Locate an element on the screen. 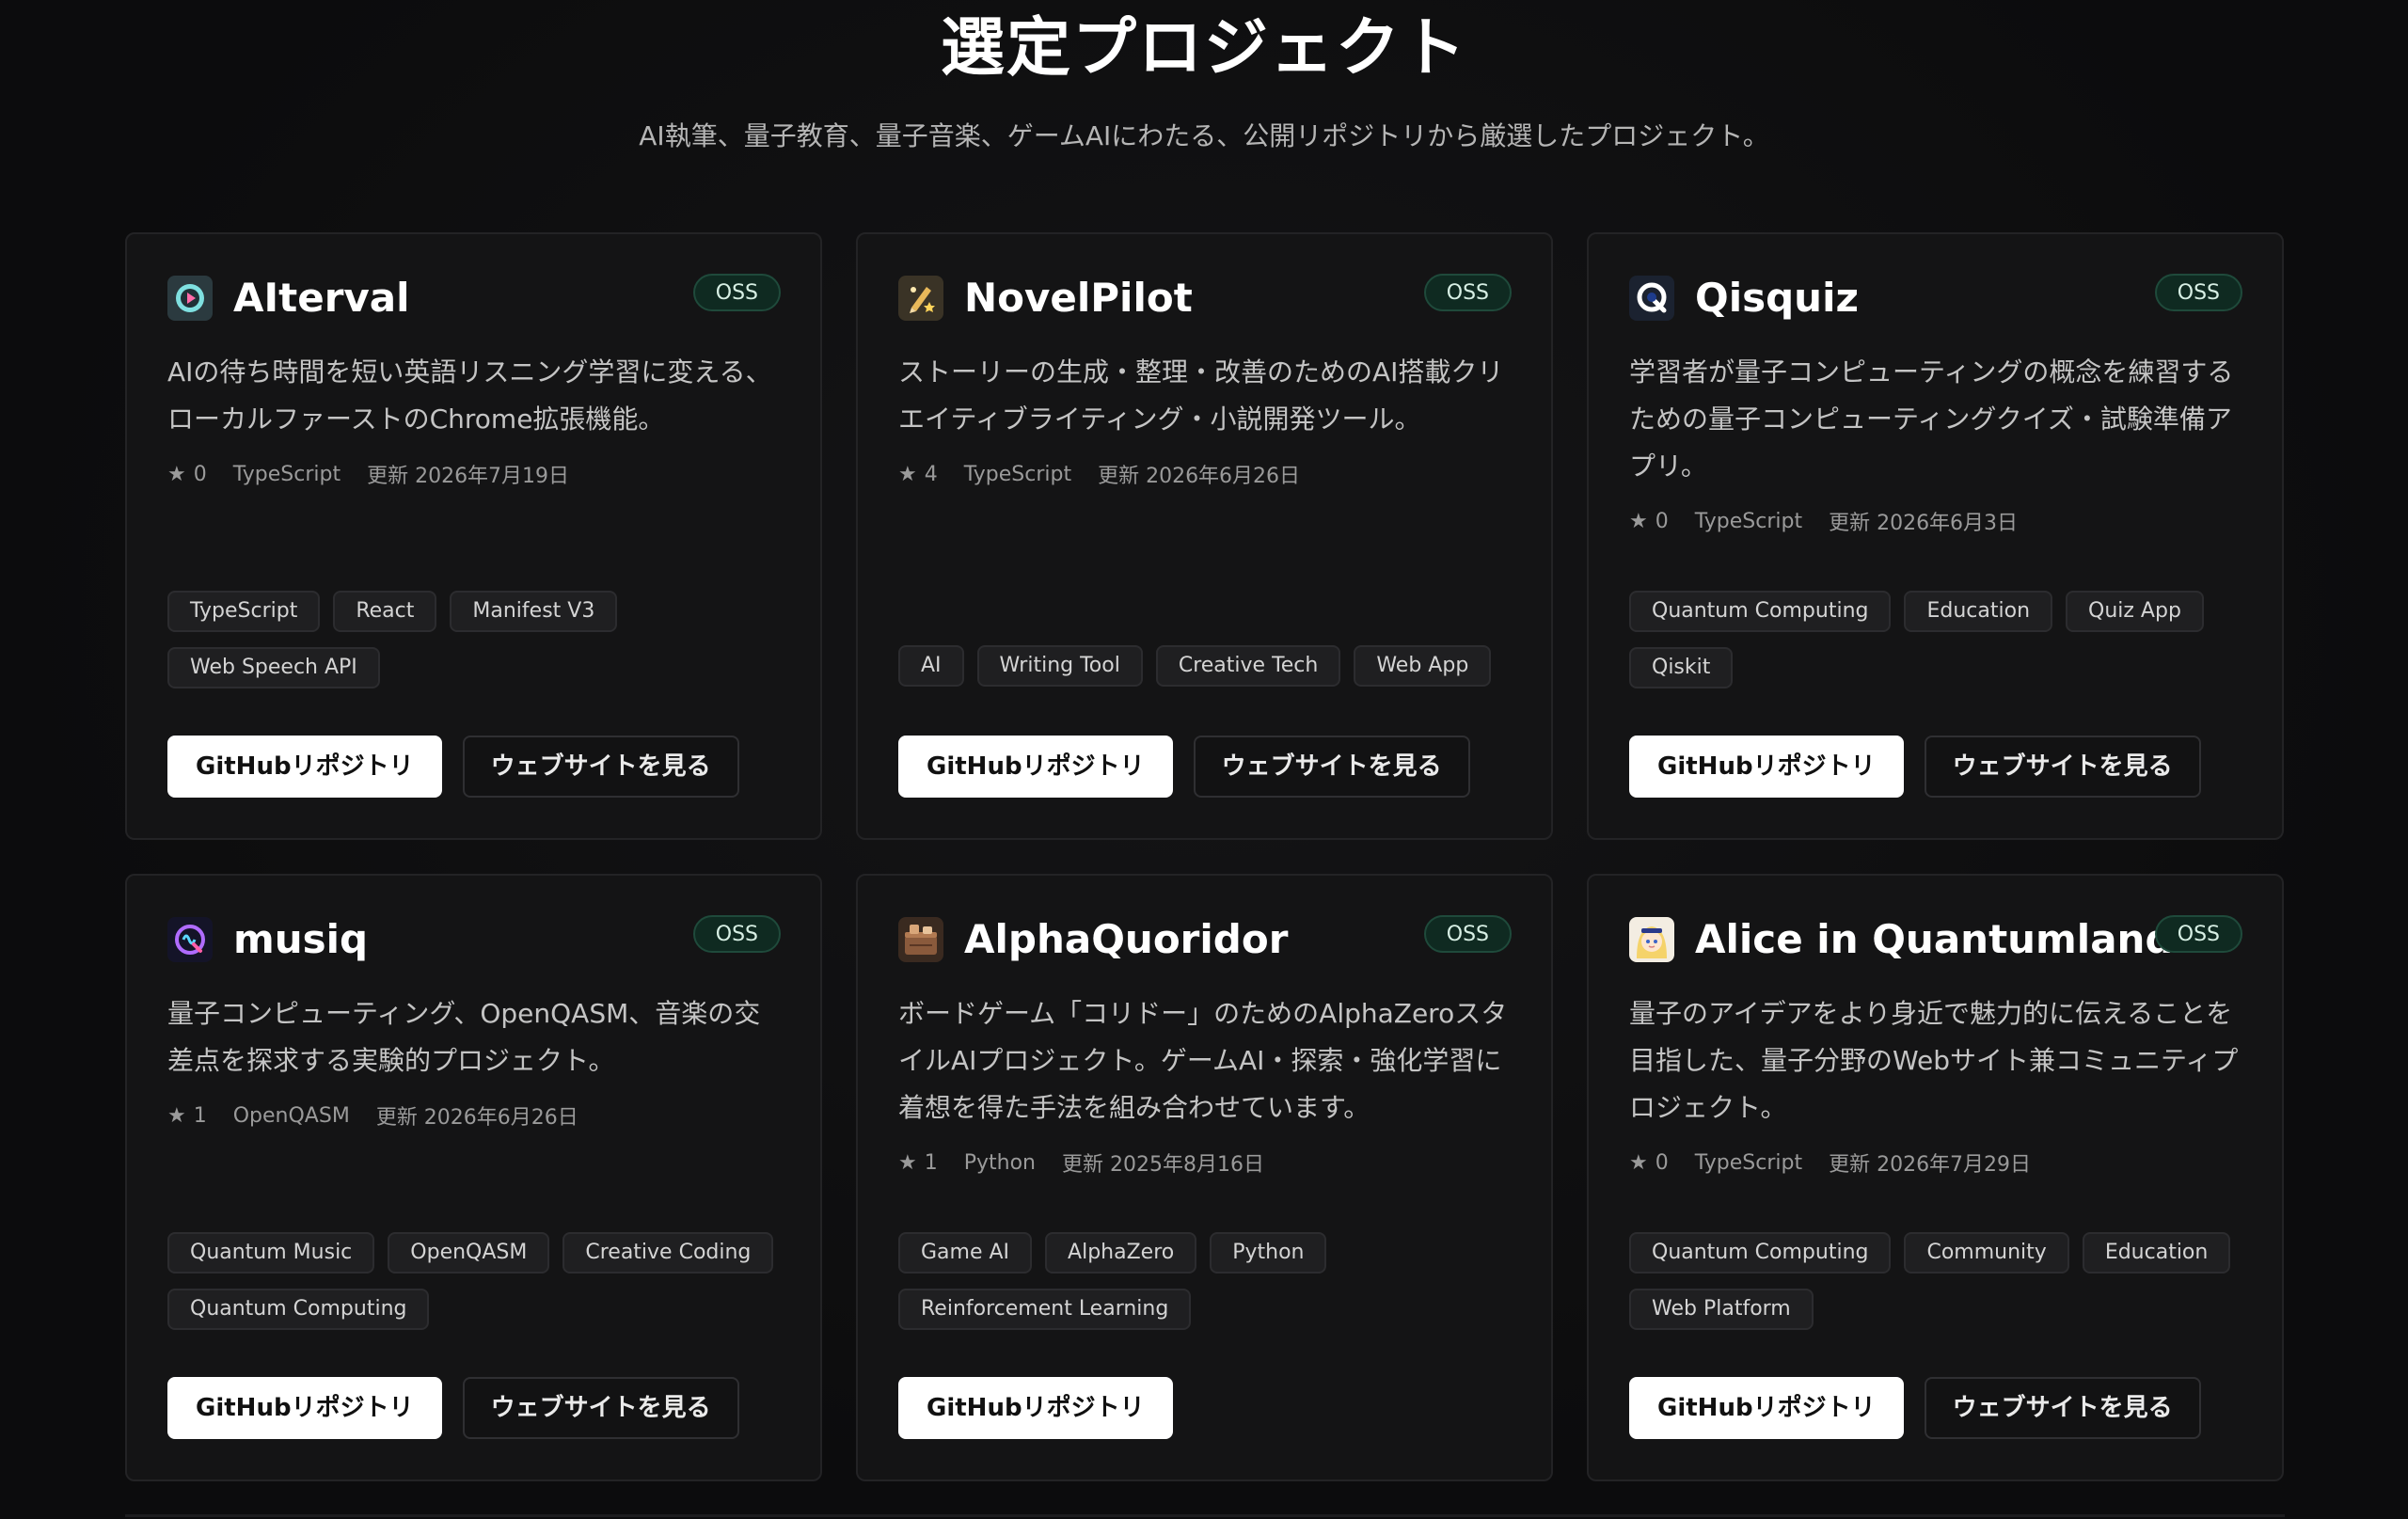  card-header: Alice in Quantumland is located at coordinates (1936, 939).